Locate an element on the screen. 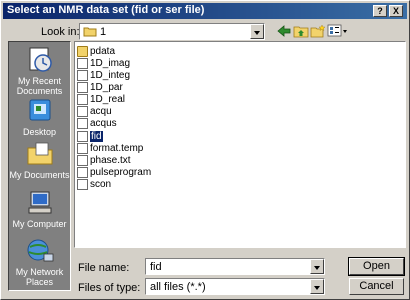 This screenshot has width=410, height=300. place-my-recent-documents: My Recent Documents is located at coordinates (39, 71).